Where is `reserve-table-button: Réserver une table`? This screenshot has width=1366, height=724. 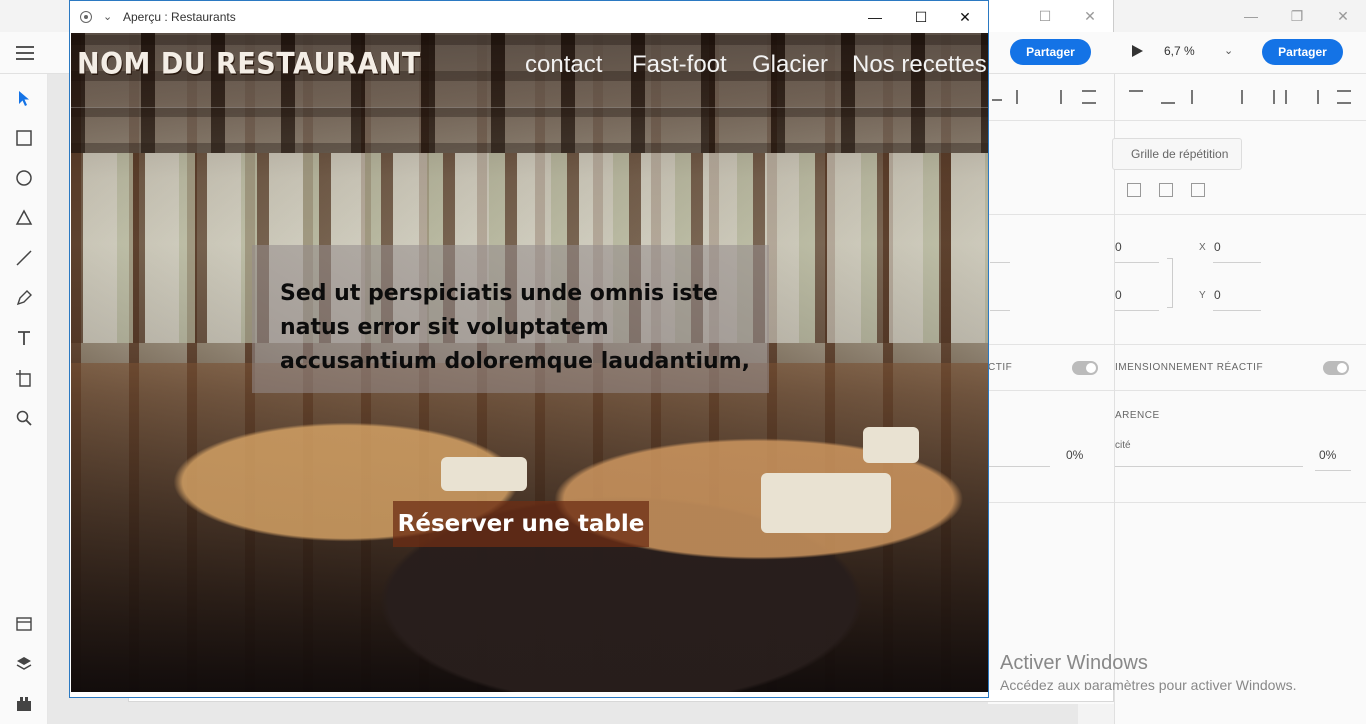 reserve-table-button: Réserver une table is located at coordinates (521, 524).